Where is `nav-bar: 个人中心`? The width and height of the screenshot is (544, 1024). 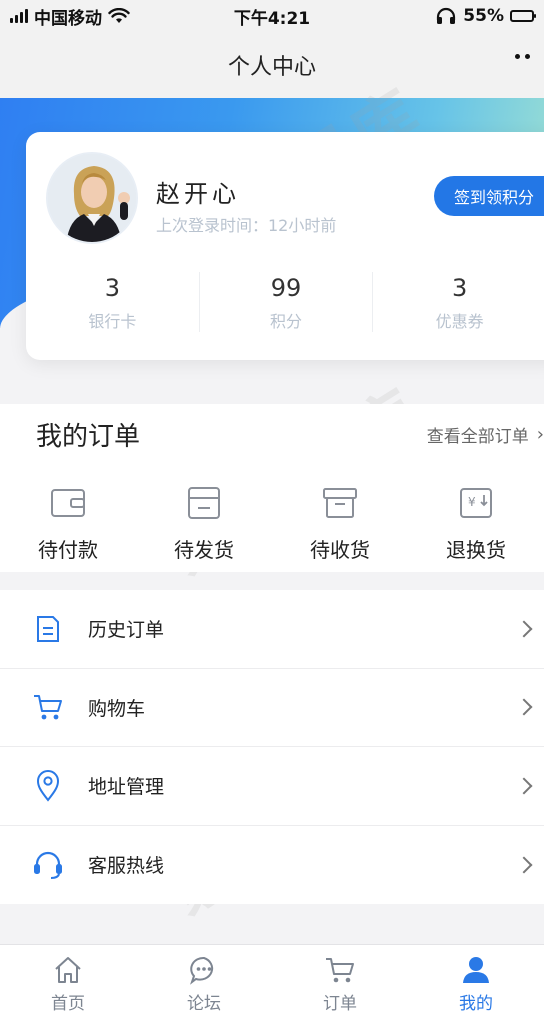 nav-bar: 个人中心 is located at coordinates (272, 65).